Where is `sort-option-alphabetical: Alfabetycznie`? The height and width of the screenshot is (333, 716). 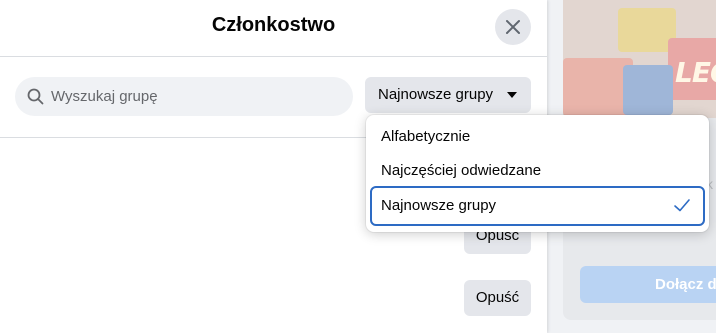 sort-option-alphabetical: Alfabetycznie is located at coordinates (537, 137).